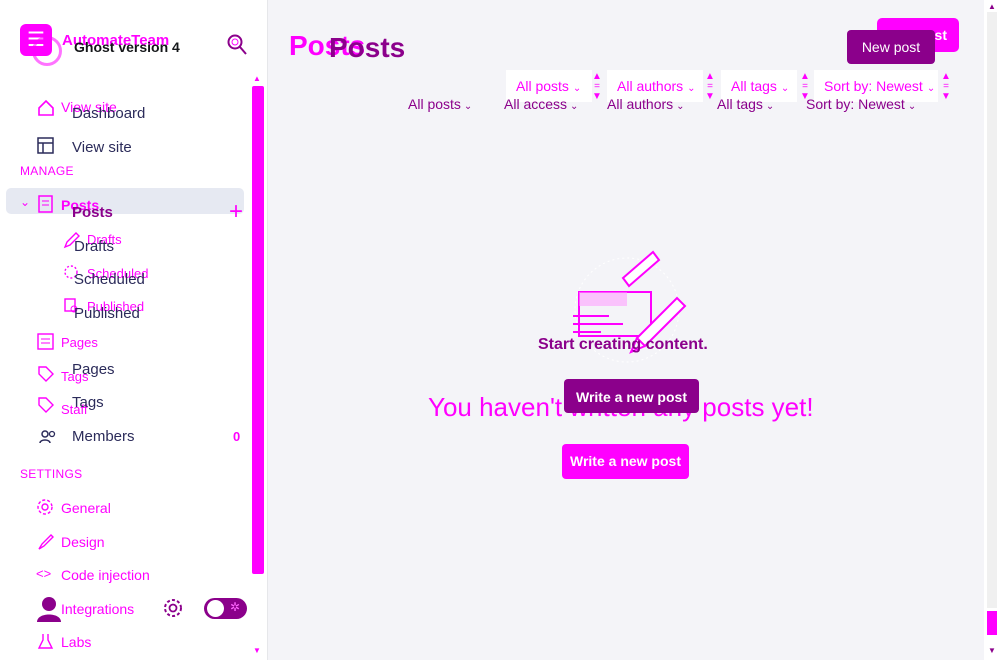 The height and width of the screenshot is (660, 1000). Describe the element at coordinates (47, 437) in the screenshot. I see `members-icon` at that location.